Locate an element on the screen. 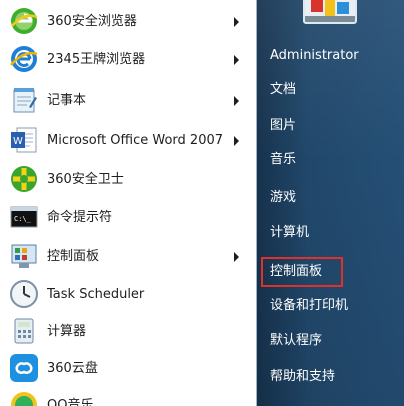 The image size is (404, 406). music-link: 音乐 is located at coordinates (334, 160).